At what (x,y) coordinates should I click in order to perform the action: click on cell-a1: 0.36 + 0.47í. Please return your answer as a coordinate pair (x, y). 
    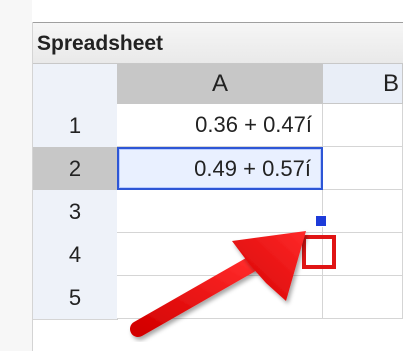
    Looking at the image, I should click on (220, 125).